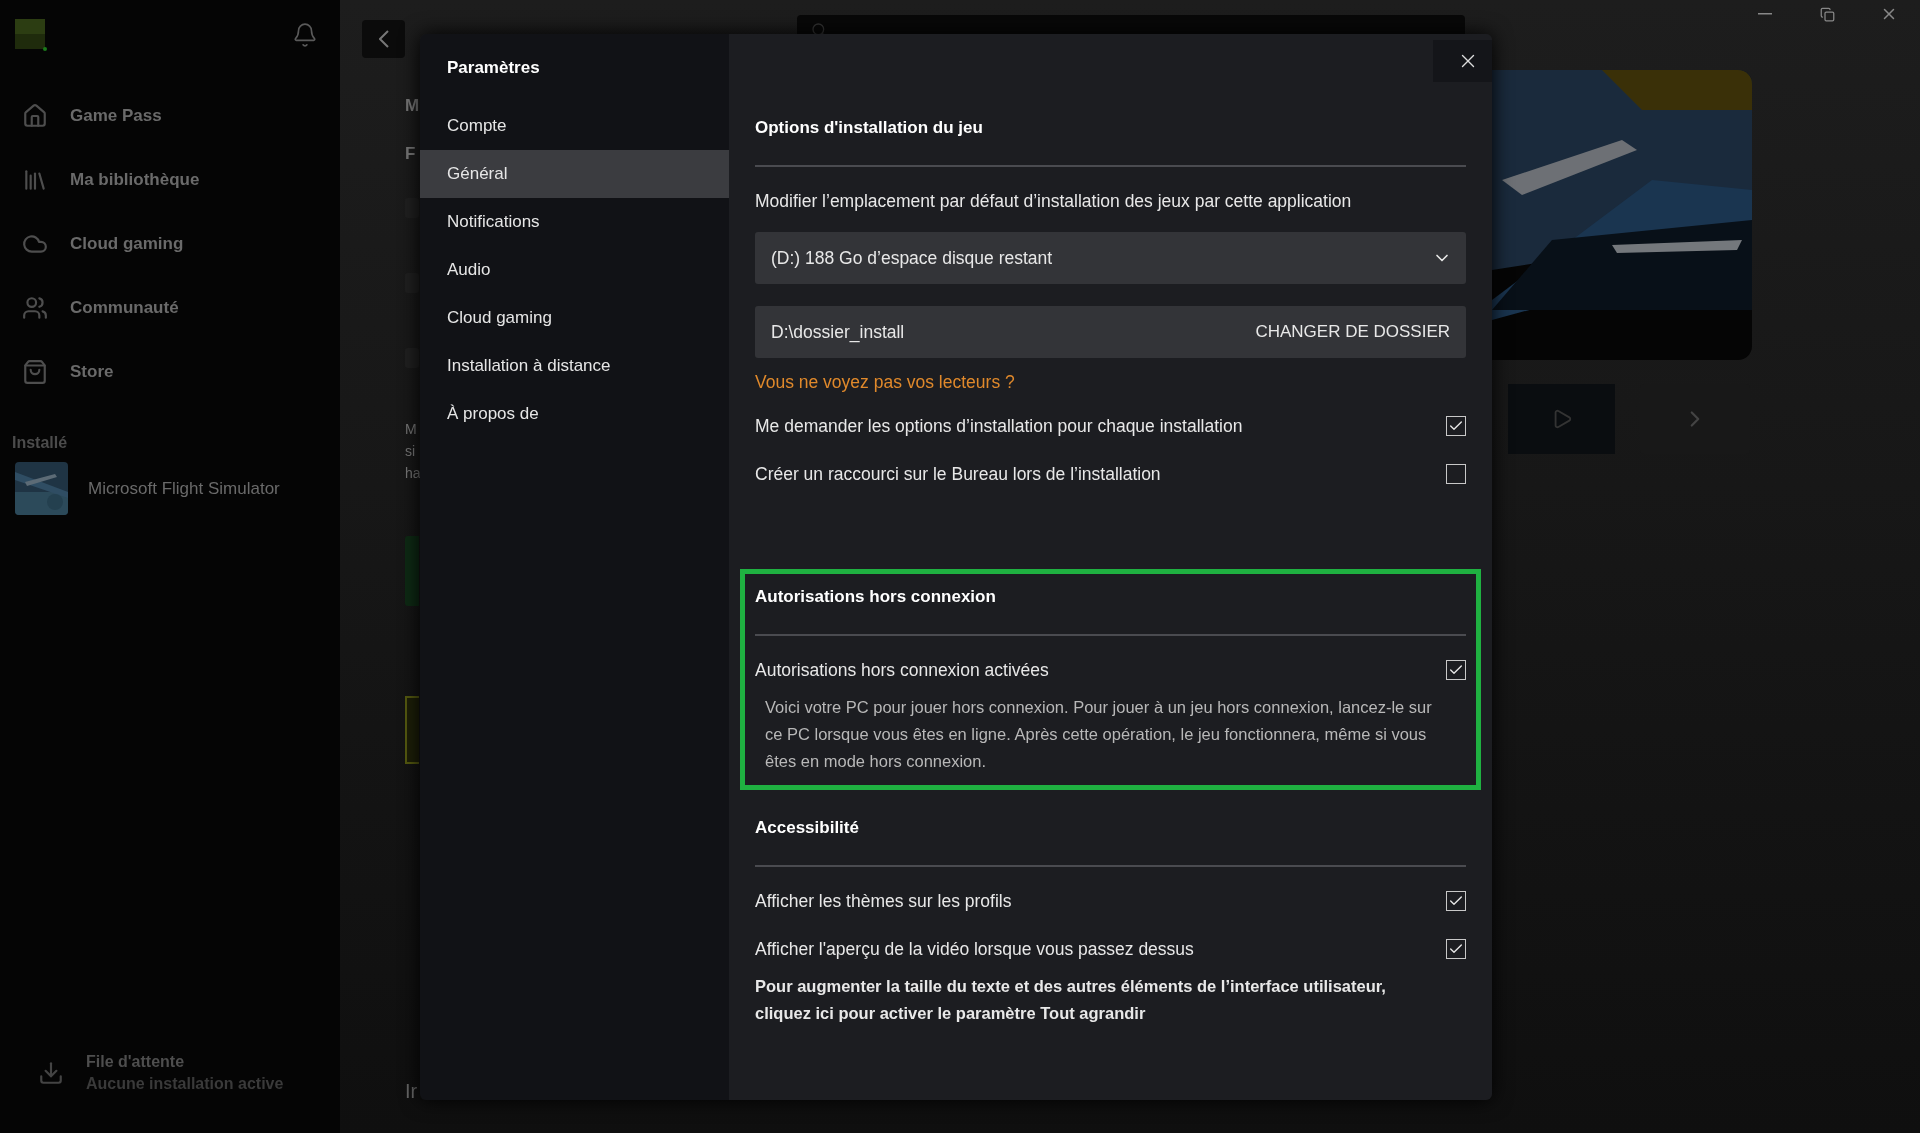 The image size is (1920, 1133). What do you see at coordinates (1054, 201) in the screenshot?
I see `field-label: Modifier l’emplacement par défaut d’installation des jeux par cette application` at bounding box center [1054, 201].